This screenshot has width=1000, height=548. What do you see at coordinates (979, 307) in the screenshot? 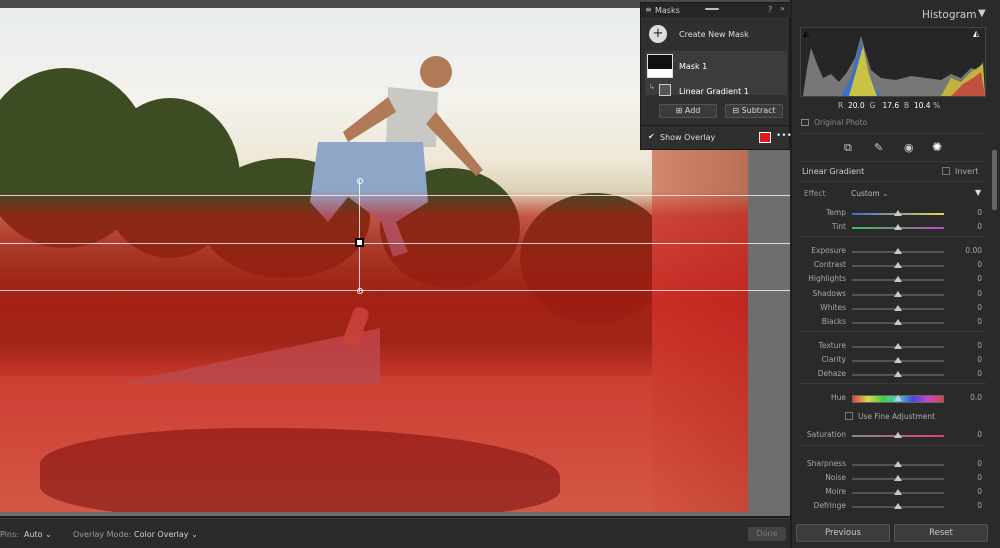
I see `whites-value: 0` at bounding box center [979, 307].